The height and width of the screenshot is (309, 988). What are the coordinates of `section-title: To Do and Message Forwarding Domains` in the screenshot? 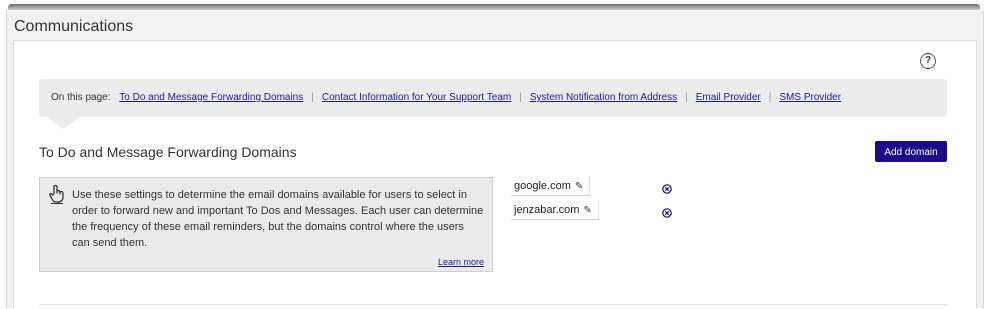 It's located at (168, 152).